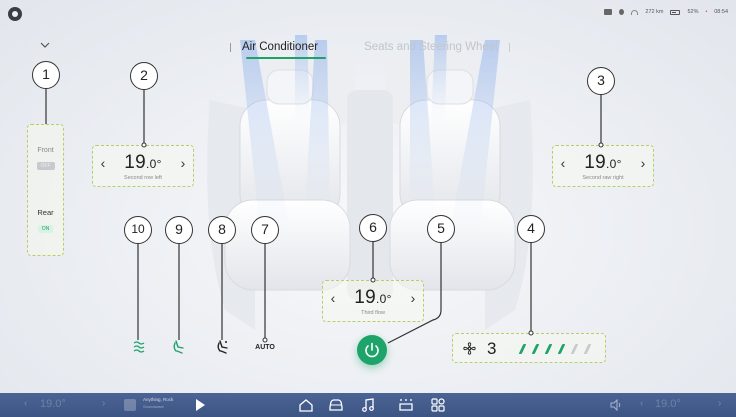 This screenshot has height=417, width=736. I want to click on fan-level-bars, so click(555, 349).